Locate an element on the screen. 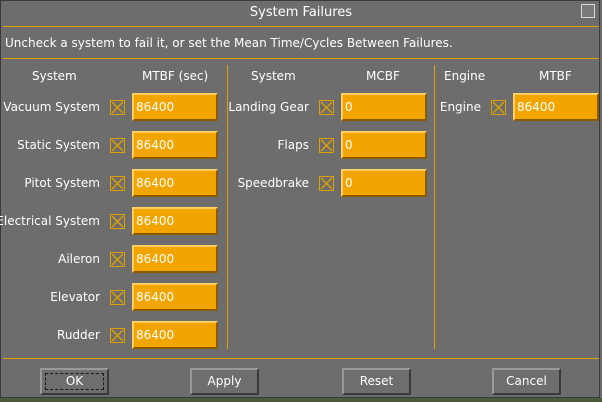 This screenshot has width=602, height=402. landing-gear-checkbox is located at coordinates (326, 107).